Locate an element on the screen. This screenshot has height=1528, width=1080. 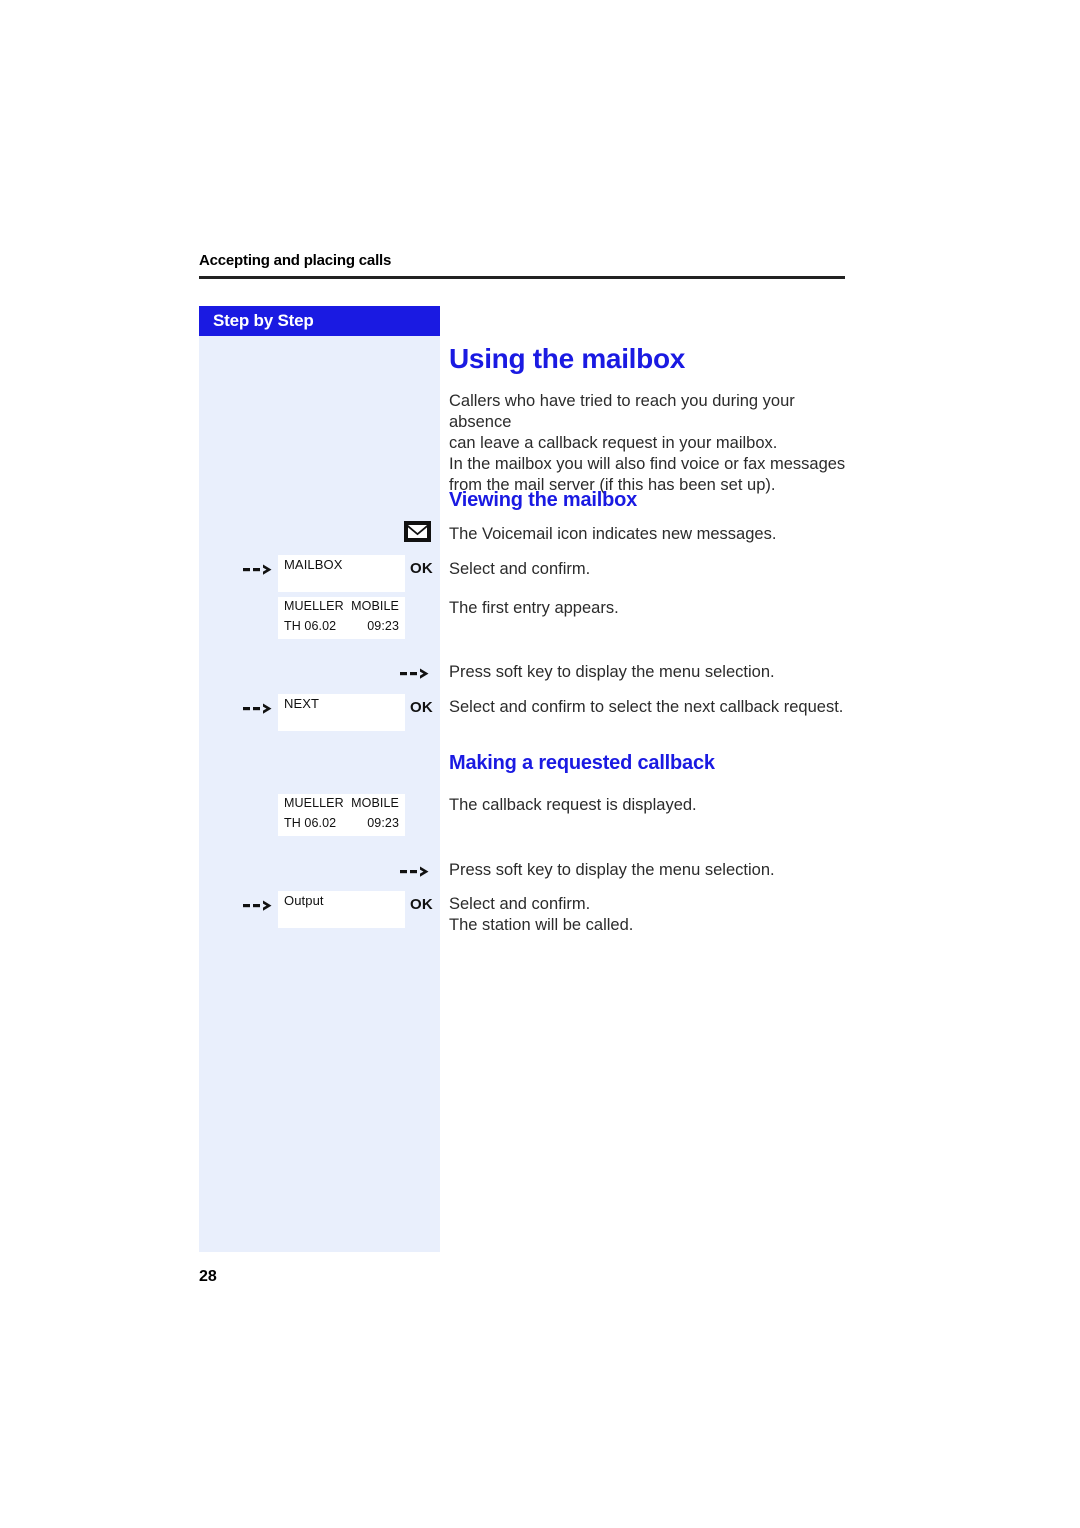
ok-label-mailbox: OK is located at coordinates (421, 568).